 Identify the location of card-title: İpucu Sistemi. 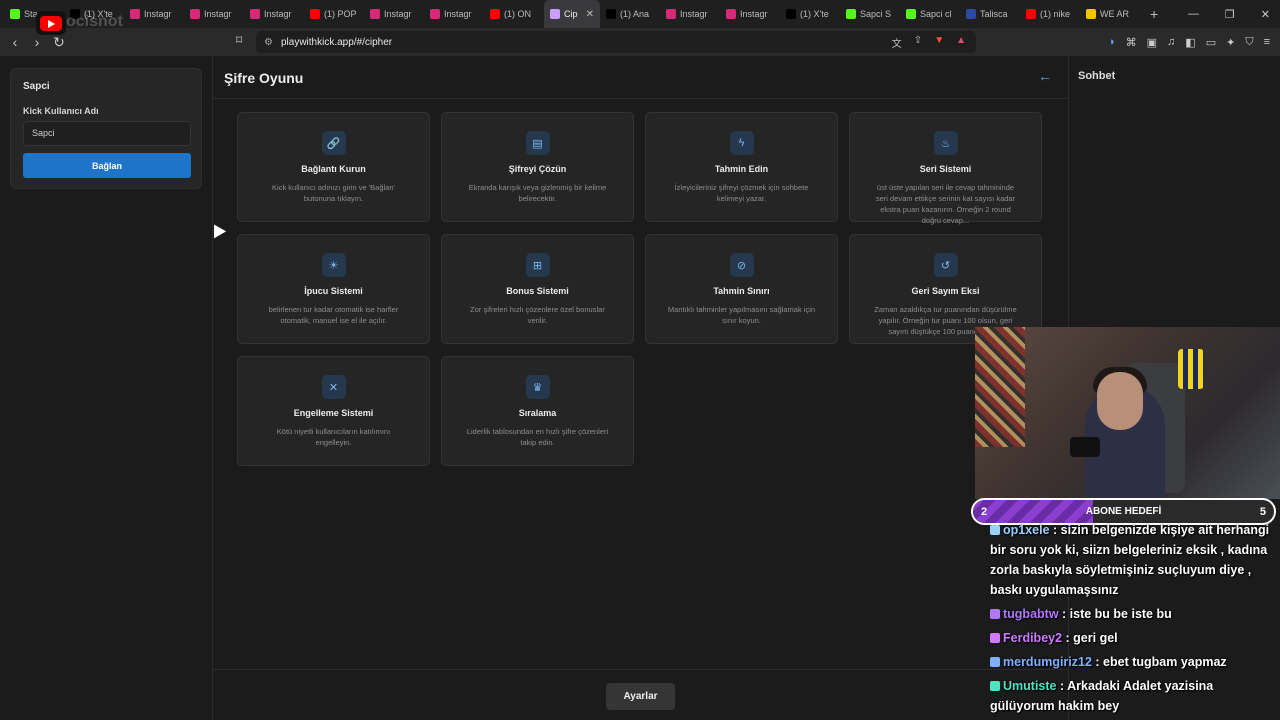
(333, 291).